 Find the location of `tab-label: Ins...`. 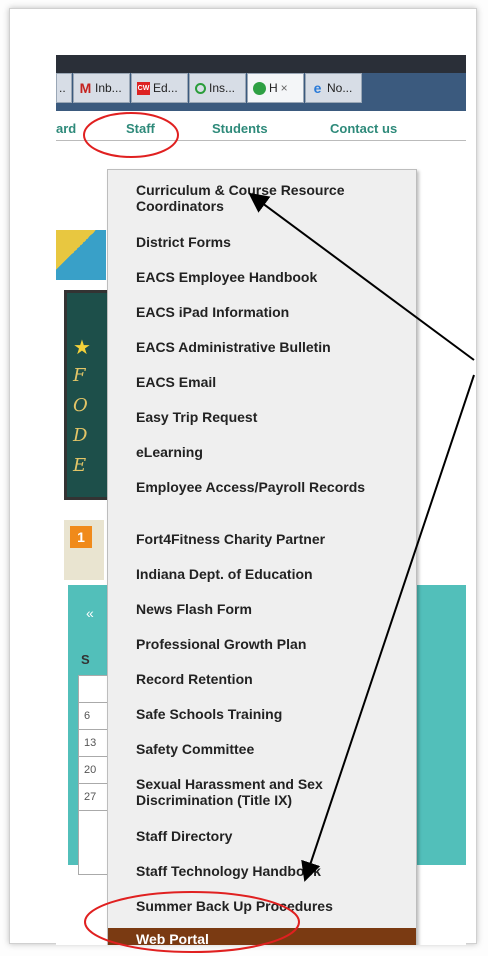

tab-label: Ins... is located at coordinates (222, 88).